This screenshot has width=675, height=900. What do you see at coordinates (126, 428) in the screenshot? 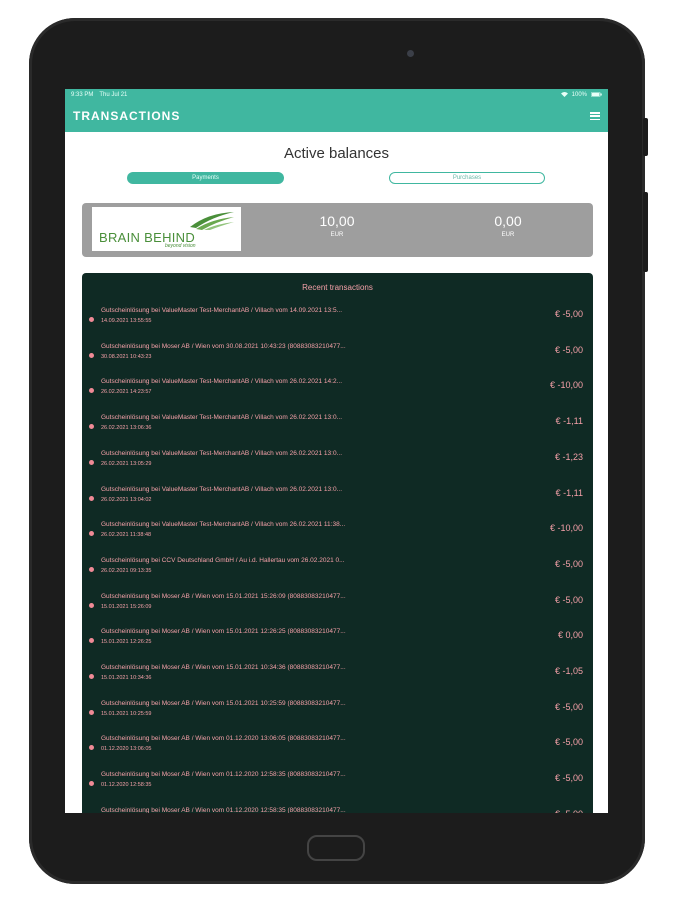
I see `transaction-date: 26.02.2021 13:06:36` at bounding box center [126, 428].